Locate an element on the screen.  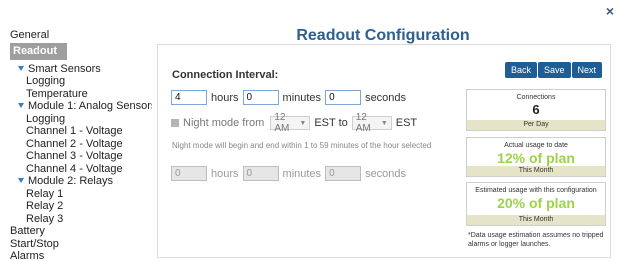
sidebar-item-label: General is located at coordinates (30, 35).